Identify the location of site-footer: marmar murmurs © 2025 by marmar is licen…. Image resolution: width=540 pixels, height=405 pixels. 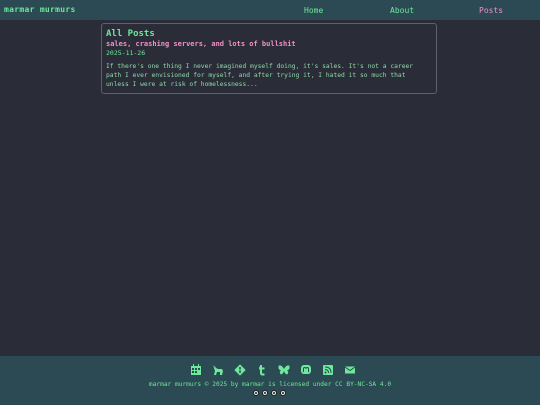
(270, 380).